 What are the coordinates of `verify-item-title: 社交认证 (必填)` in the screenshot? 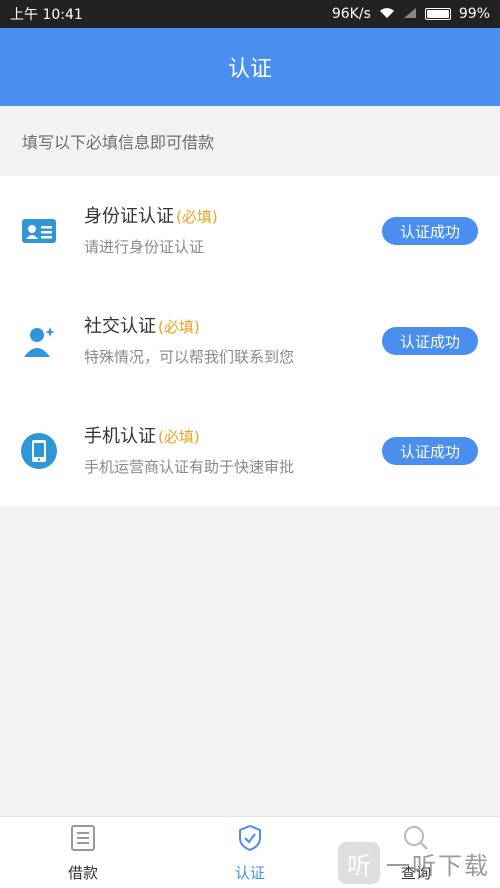 It's located at (142, 326).